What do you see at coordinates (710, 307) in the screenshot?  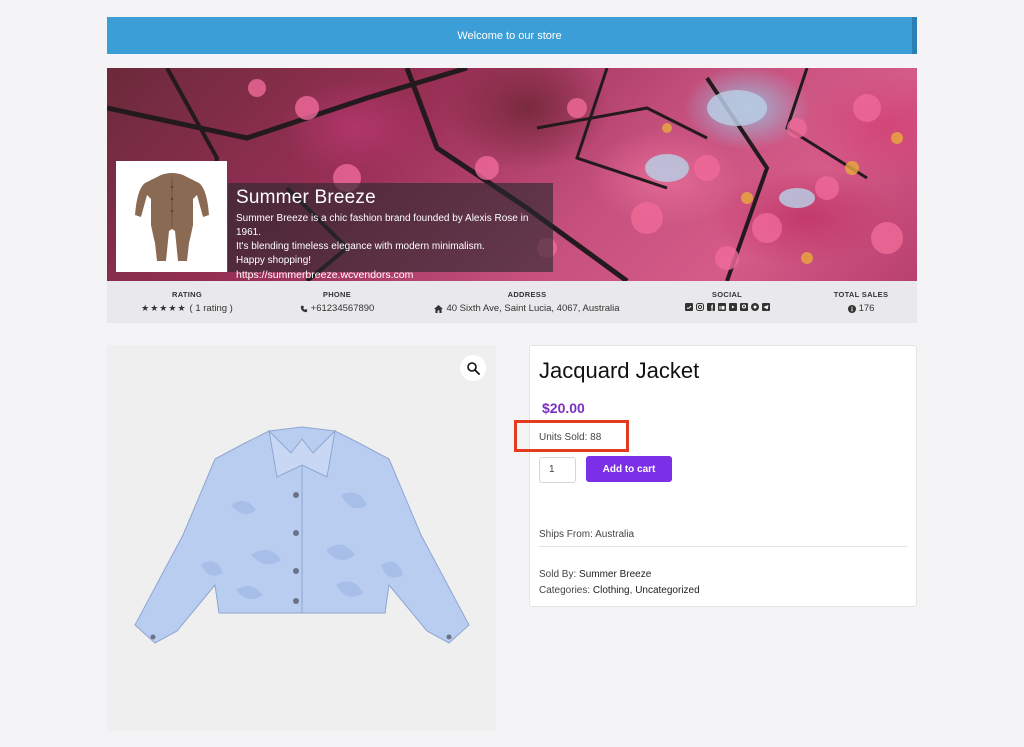 I see `facebook-icon` at bounding box center [710, 307].